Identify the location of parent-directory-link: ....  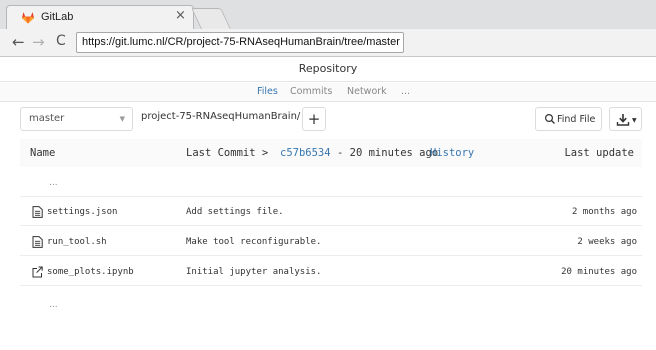
(53, 183).